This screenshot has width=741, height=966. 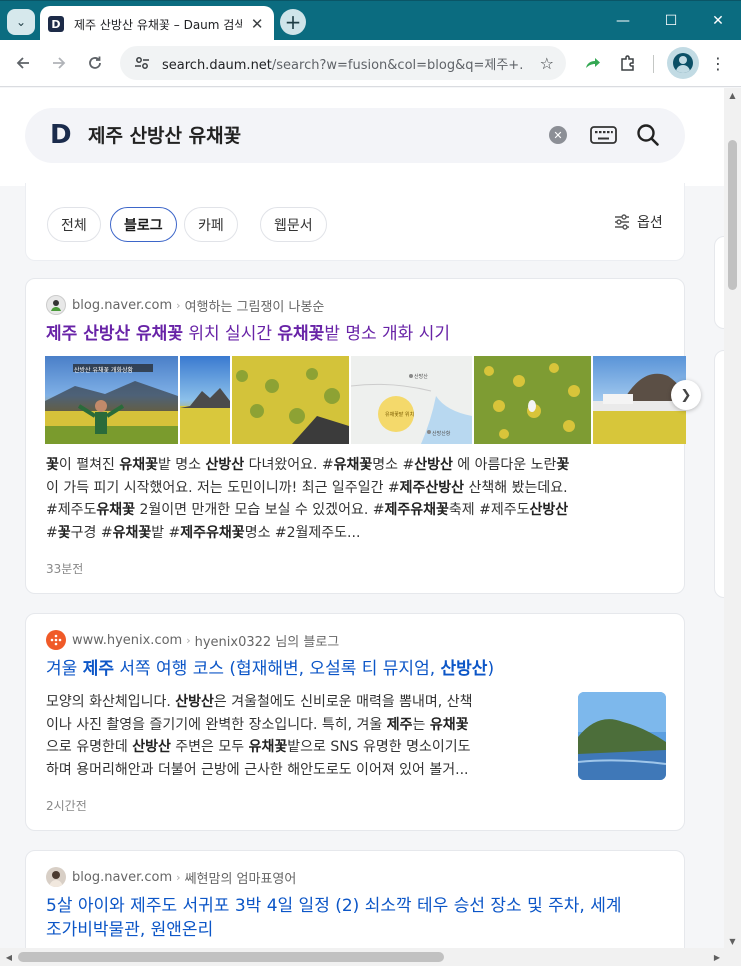 I want to click on text-segment: ), so click(x=491, y=669).